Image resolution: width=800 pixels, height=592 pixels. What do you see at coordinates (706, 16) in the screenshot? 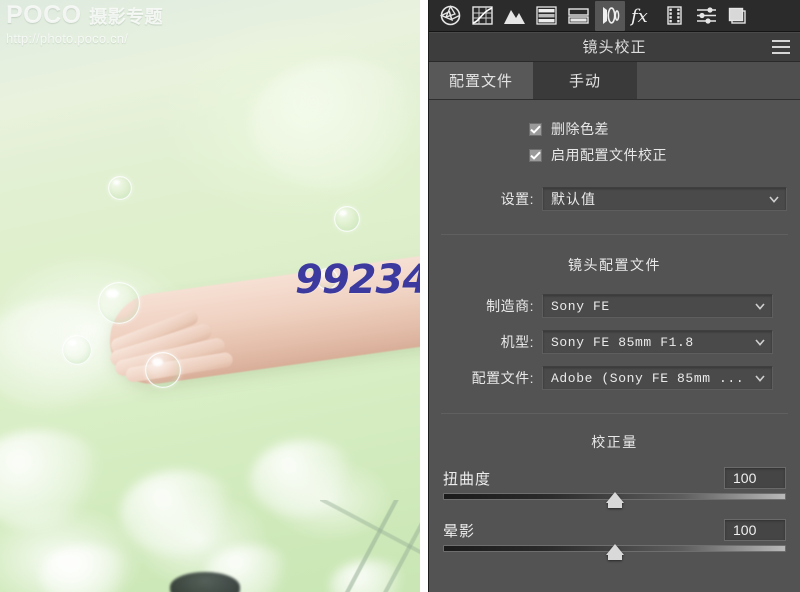
I see `presets-icon` at bounding box center [706, 16].